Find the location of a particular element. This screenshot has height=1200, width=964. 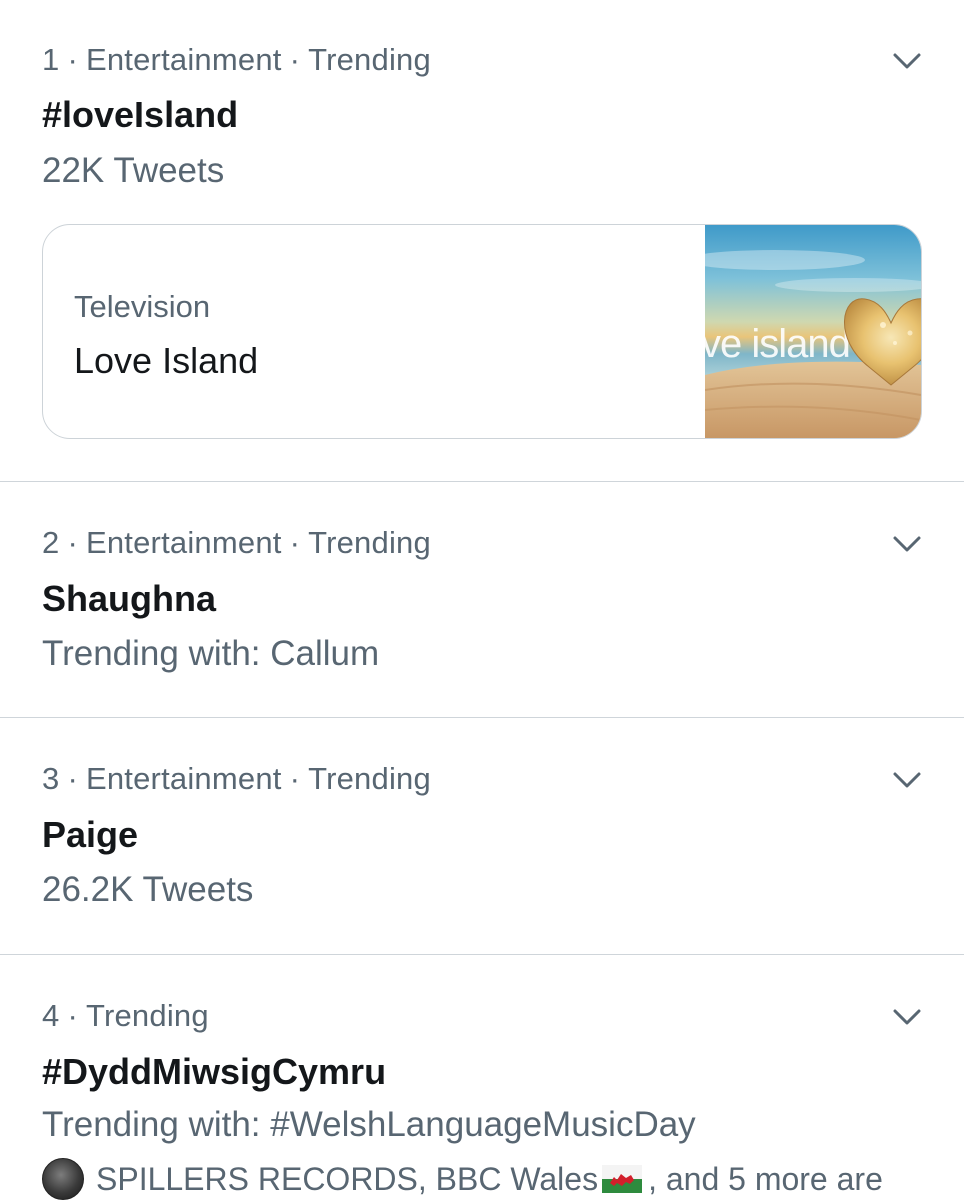

trend-context: Trending with: #WelshLanguageMusicDay is located at coordinates (369, 1124).